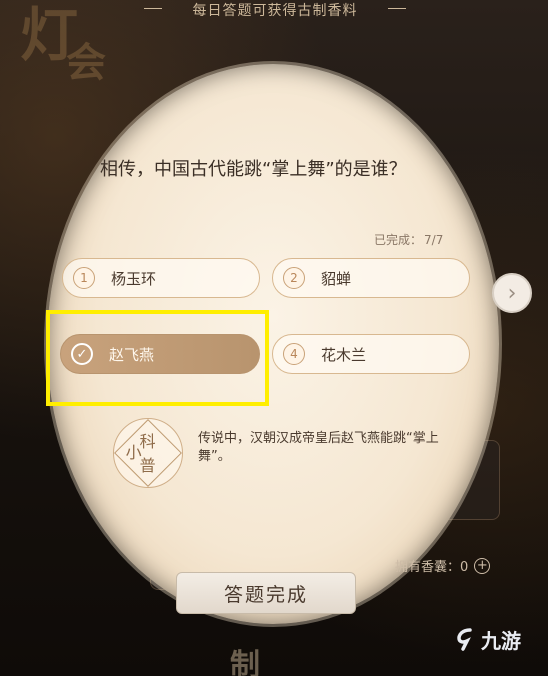 This screenshot has height=676, width=548. I want to click on question-text: 相传，中国古代能跳“掌上舞”的是谁？, so click(253, 169).